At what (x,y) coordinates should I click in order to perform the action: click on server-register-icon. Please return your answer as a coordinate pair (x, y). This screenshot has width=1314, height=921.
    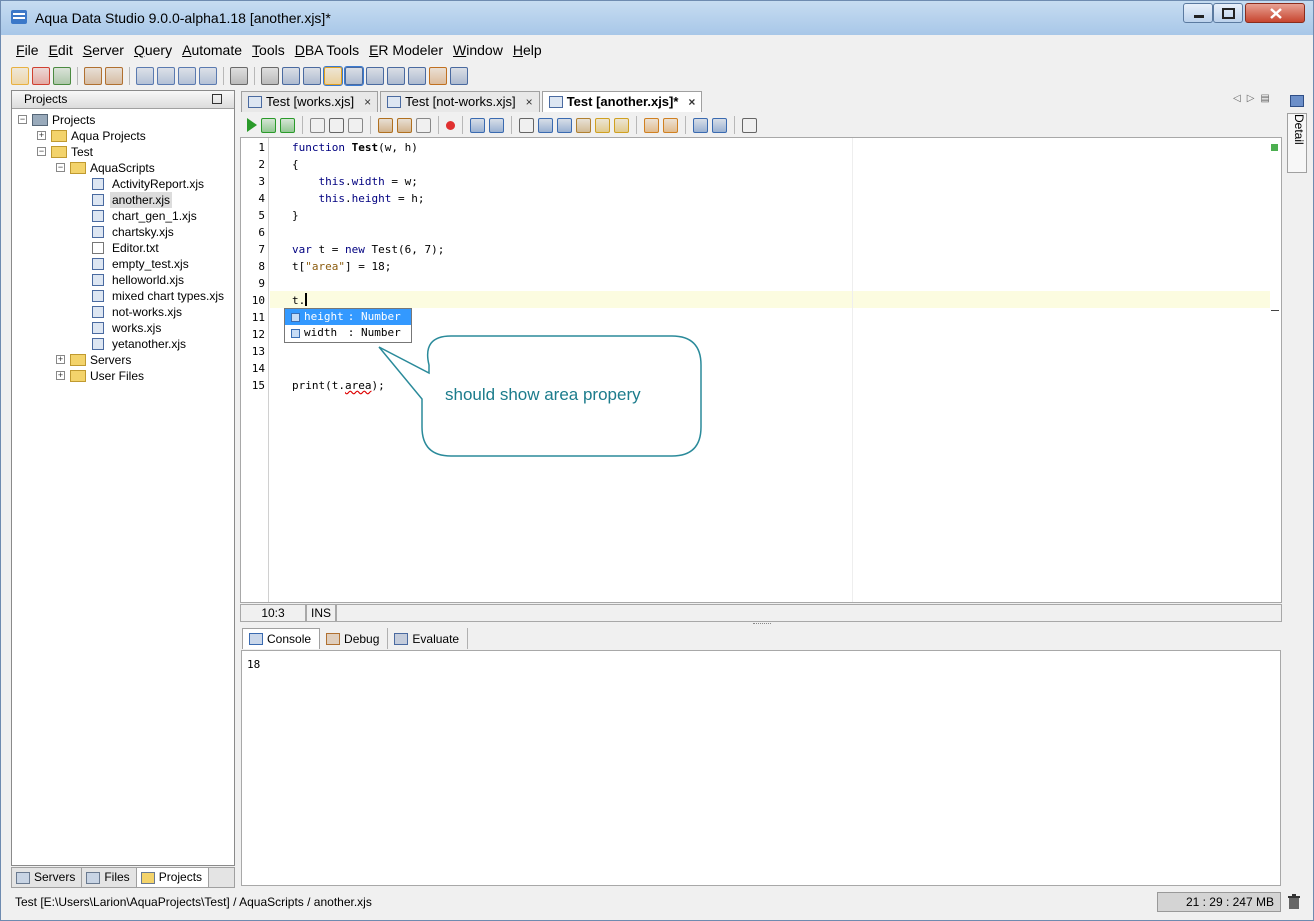
    Looking at the image, I should click on (93, 76).